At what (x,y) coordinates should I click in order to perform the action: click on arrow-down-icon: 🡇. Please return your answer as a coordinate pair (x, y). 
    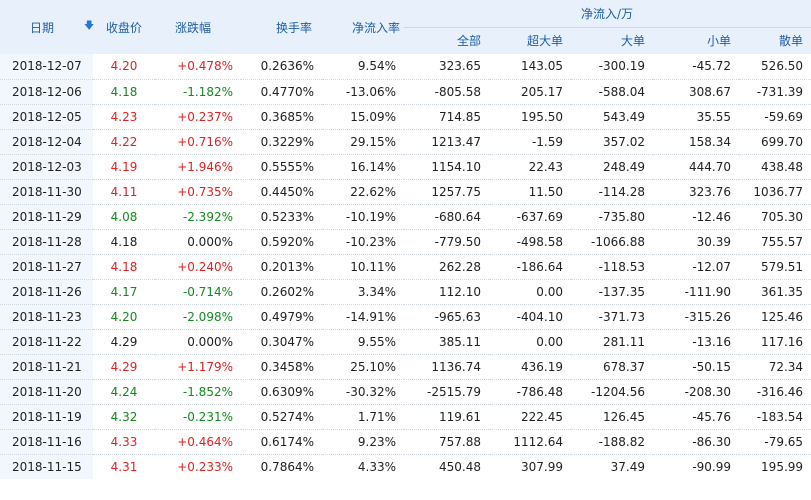
    Looking at the image, I should click on (89, 27).